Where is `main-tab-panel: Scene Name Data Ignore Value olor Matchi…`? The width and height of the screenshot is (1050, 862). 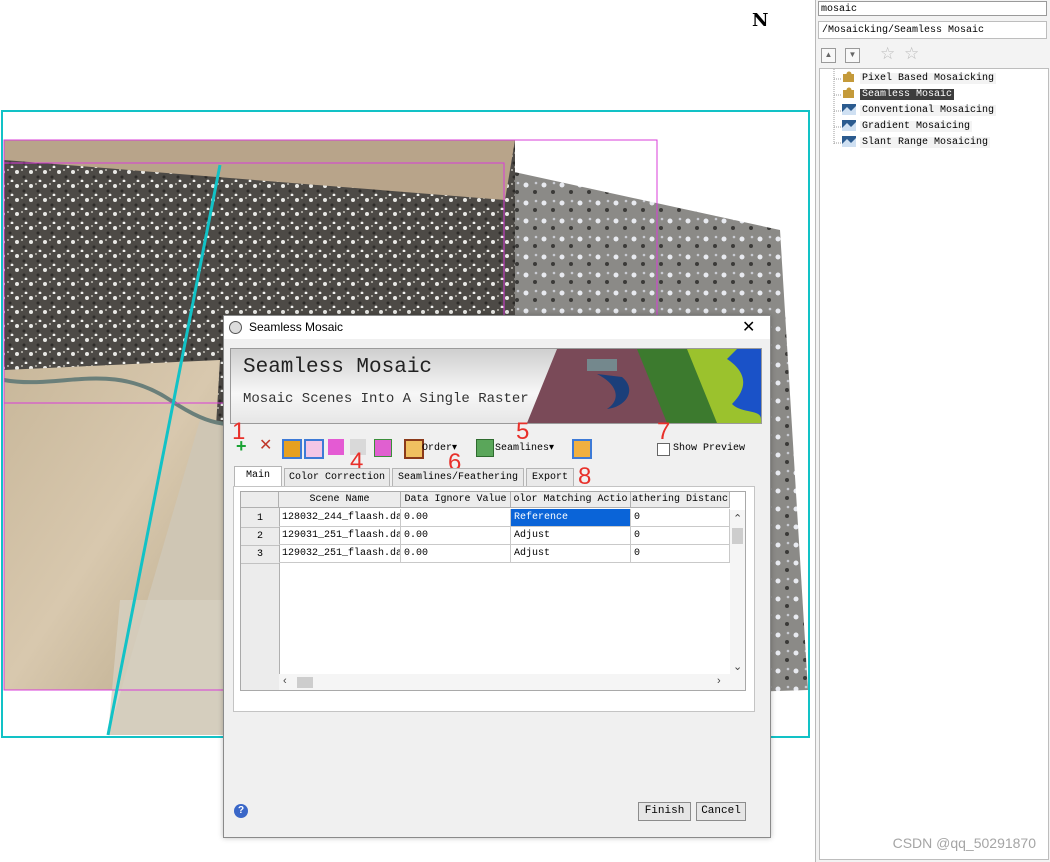 main-tab-panel: Scene Name Data Ignore Value olor Matchi… is located at coordinates (494, 599).